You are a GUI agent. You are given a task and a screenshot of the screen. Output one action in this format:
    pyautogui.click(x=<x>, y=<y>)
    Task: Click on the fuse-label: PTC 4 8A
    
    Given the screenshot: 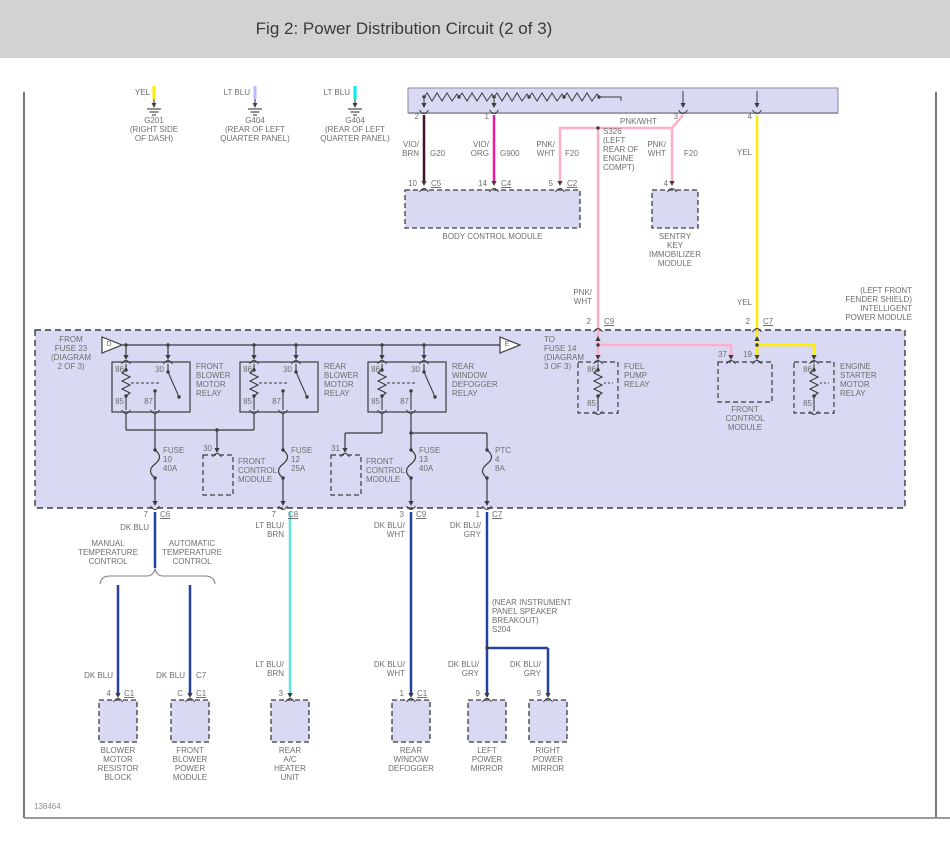 What is the action you would take?
    pyautogui.click(x=503, y=459)
    